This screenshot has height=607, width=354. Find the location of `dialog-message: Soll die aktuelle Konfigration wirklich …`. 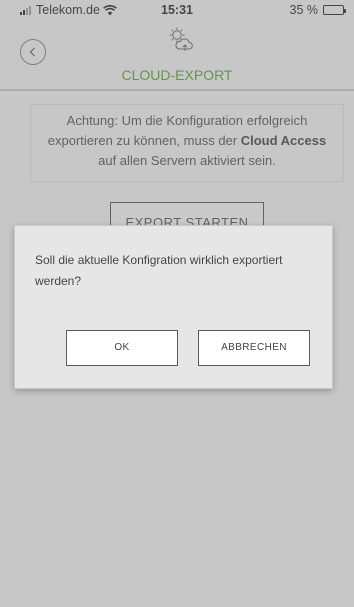

dialog-message: Soll die aktuelle Konfigration wirklich … is located at coordinates (159, 270).